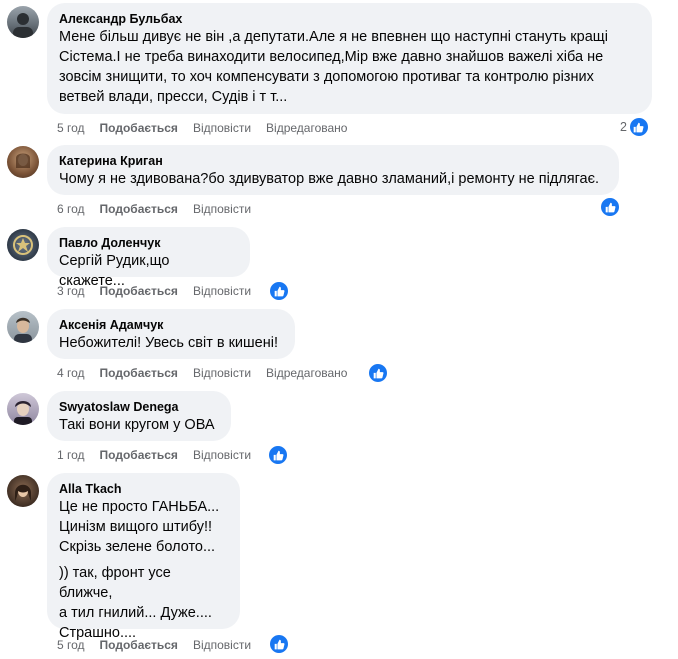 This screenshot has width=678, height=659. I want to click on comment-actions: 4 год Подобається Відповісти Відредаговано, so click(209, 373).